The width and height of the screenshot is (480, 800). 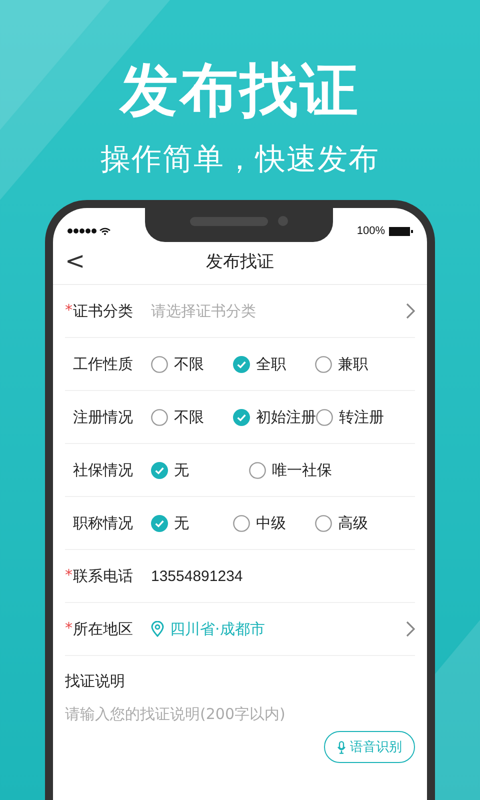 I want to click on section-label: 找证说明, so click(x=95, y=681).